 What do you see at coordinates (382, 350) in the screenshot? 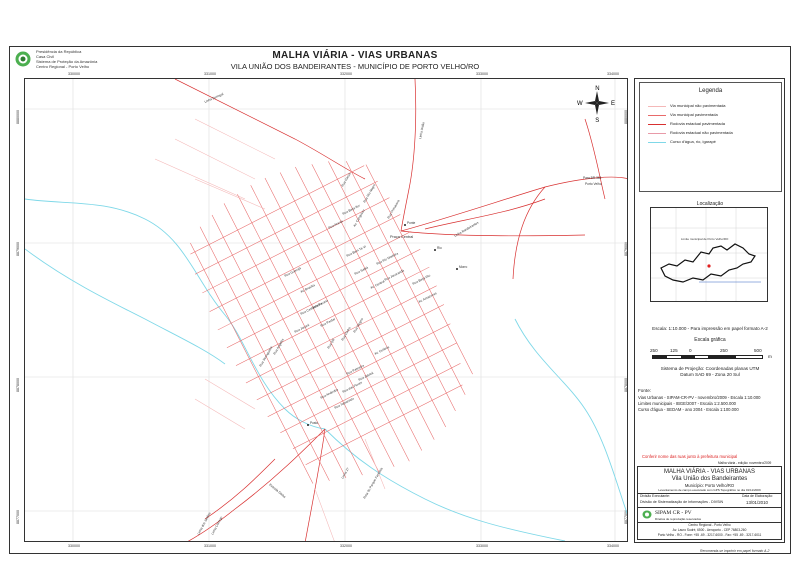
I see `street-label: Av. Goiânia` at bounding box center [382, 350].